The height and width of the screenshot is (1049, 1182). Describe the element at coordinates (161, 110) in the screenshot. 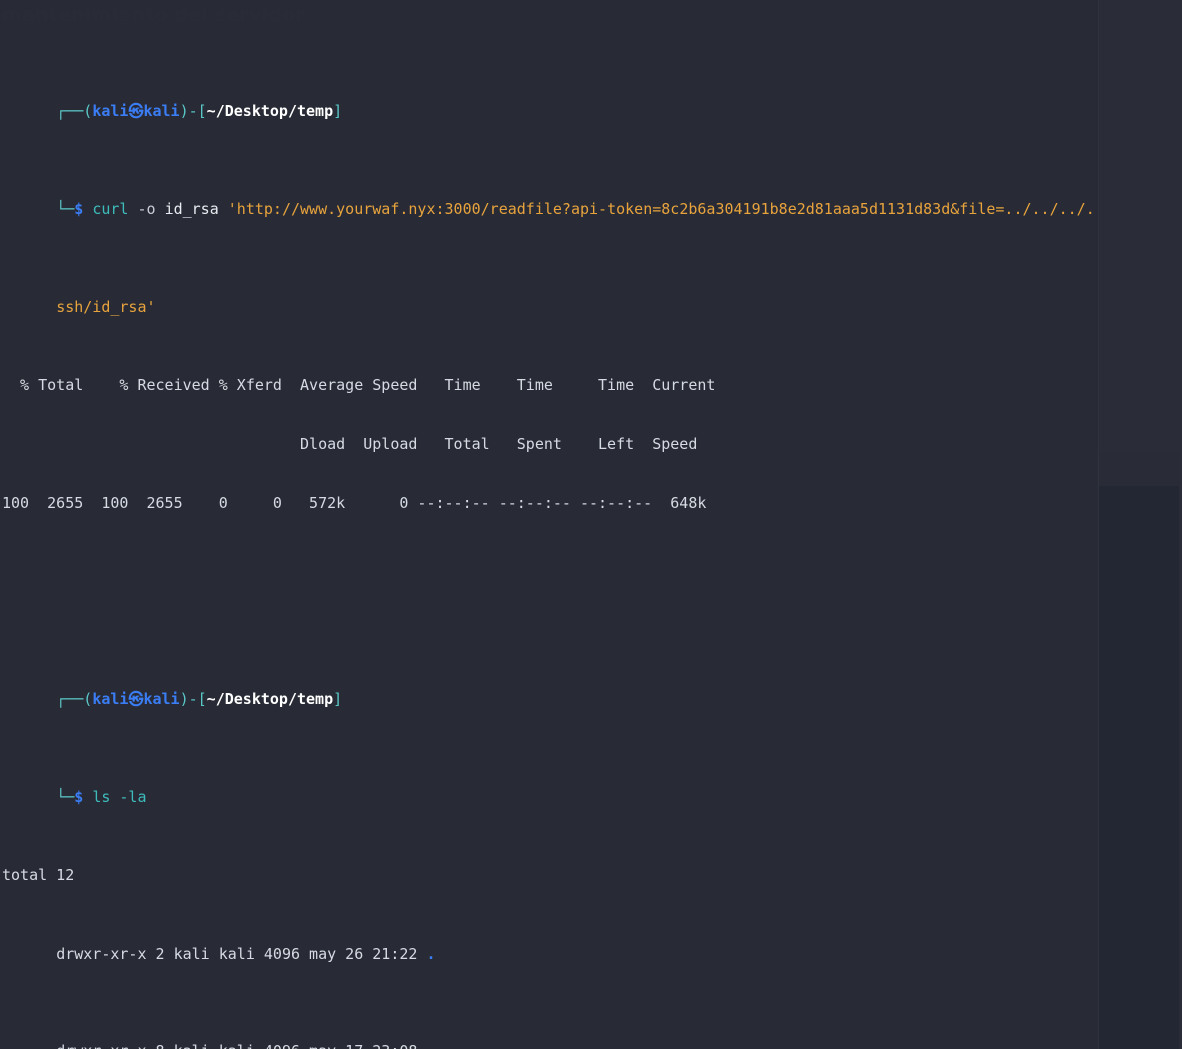

I see `prompt-host: kali` at that location.